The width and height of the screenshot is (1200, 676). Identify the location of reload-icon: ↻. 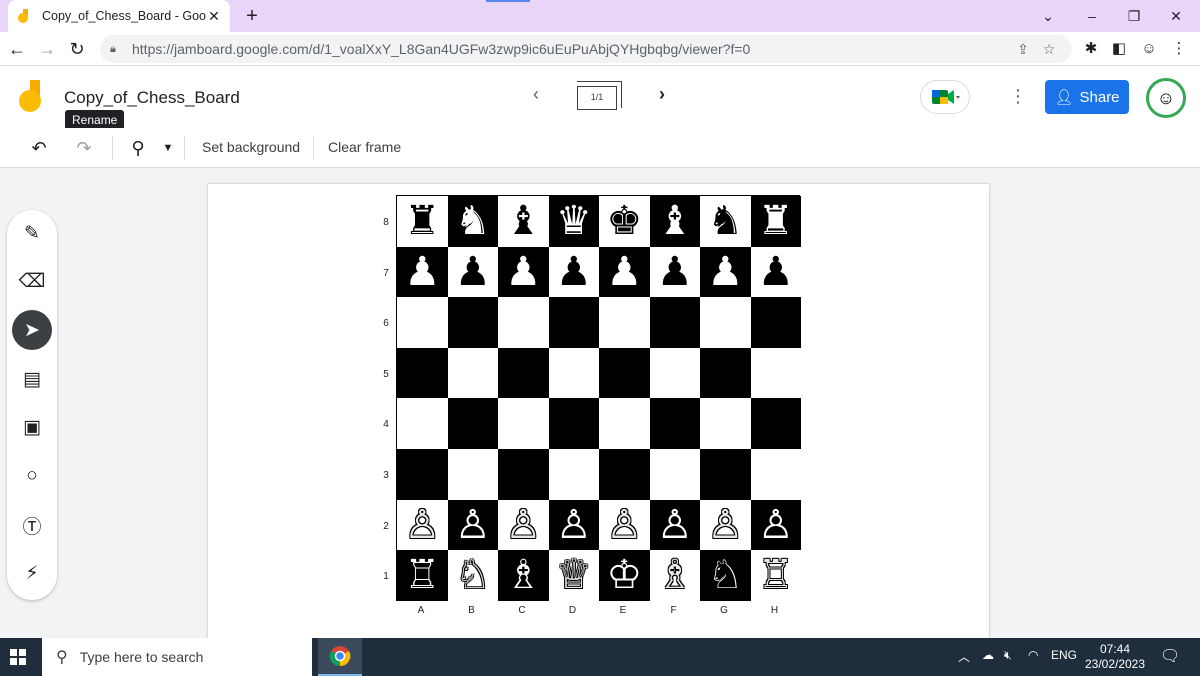
(77, 49).